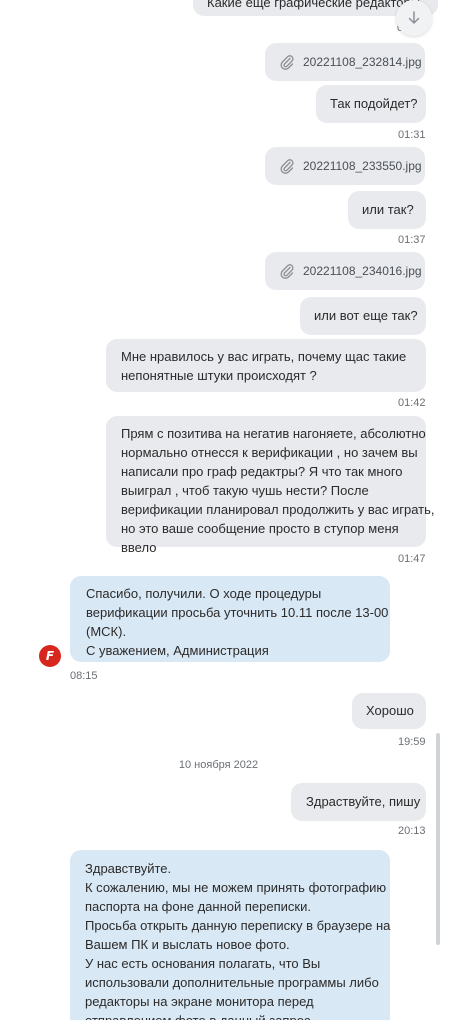 Image resolution: width=457 pixels, height=1020 pixels. What do you see at coordinates (106, 631) in the screenshot?
I see `message-text: (МСК).` at bounding box center [106, 631].